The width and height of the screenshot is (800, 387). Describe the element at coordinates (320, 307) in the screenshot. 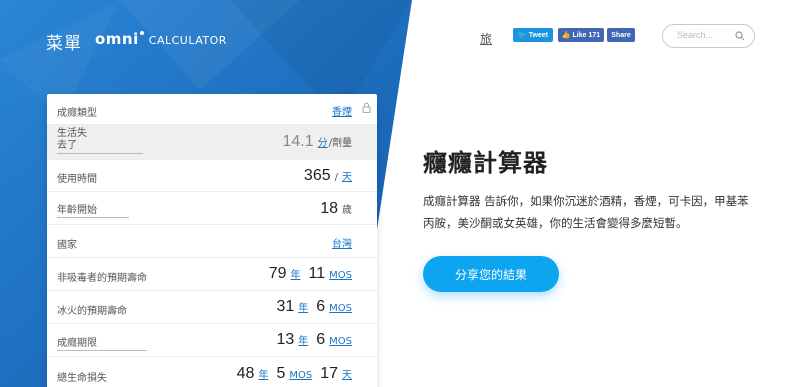

I see `user-months-value: 6` at that location.